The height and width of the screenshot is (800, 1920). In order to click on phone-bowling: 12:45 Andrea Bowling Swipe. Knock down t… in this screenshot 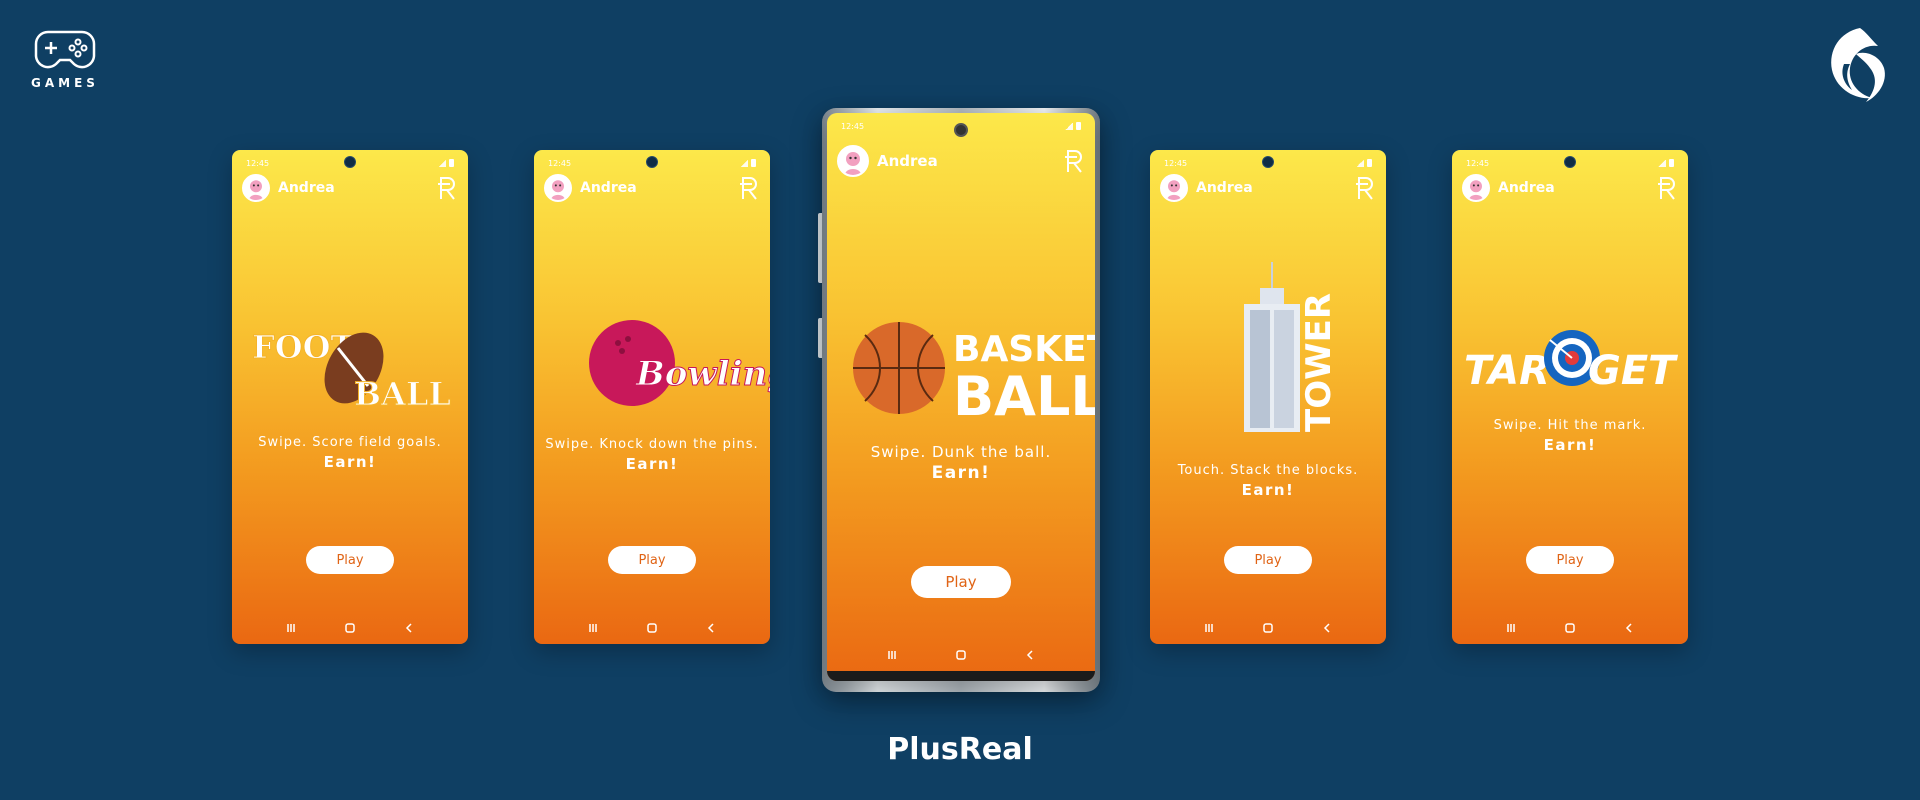, I will do `click(652, 397)`.